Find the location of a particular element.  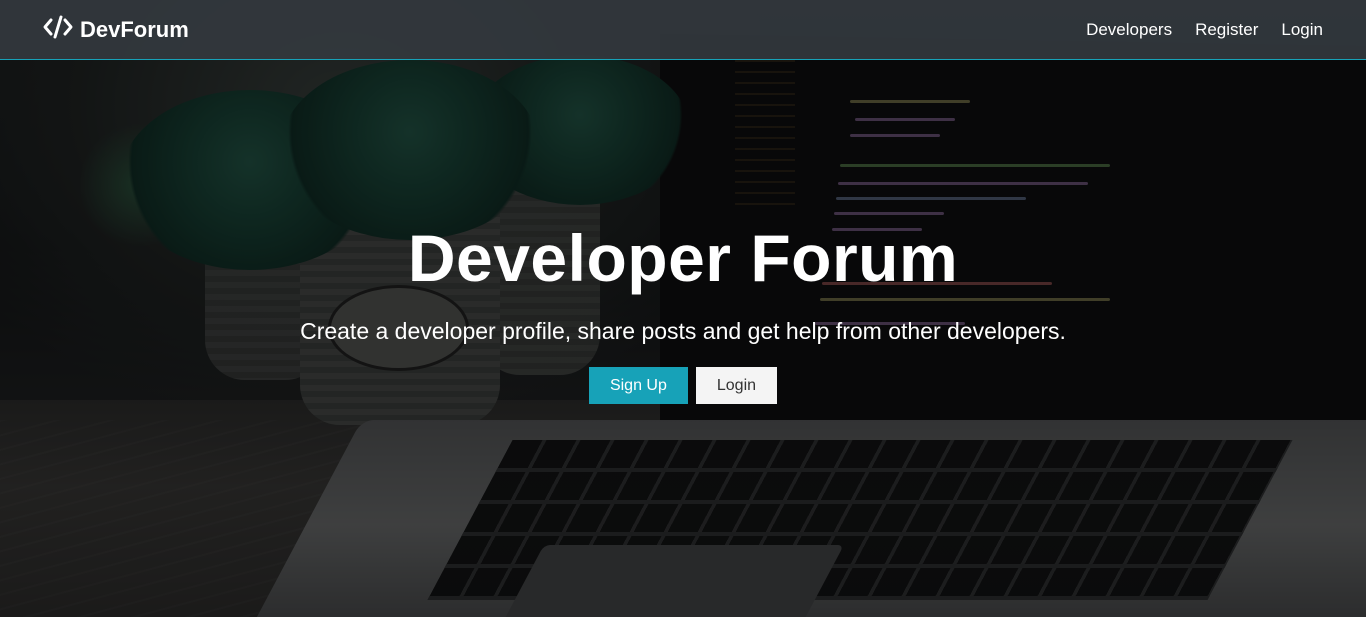

hero-buttons: Sign Up Login is located at coordinates (683, 385).